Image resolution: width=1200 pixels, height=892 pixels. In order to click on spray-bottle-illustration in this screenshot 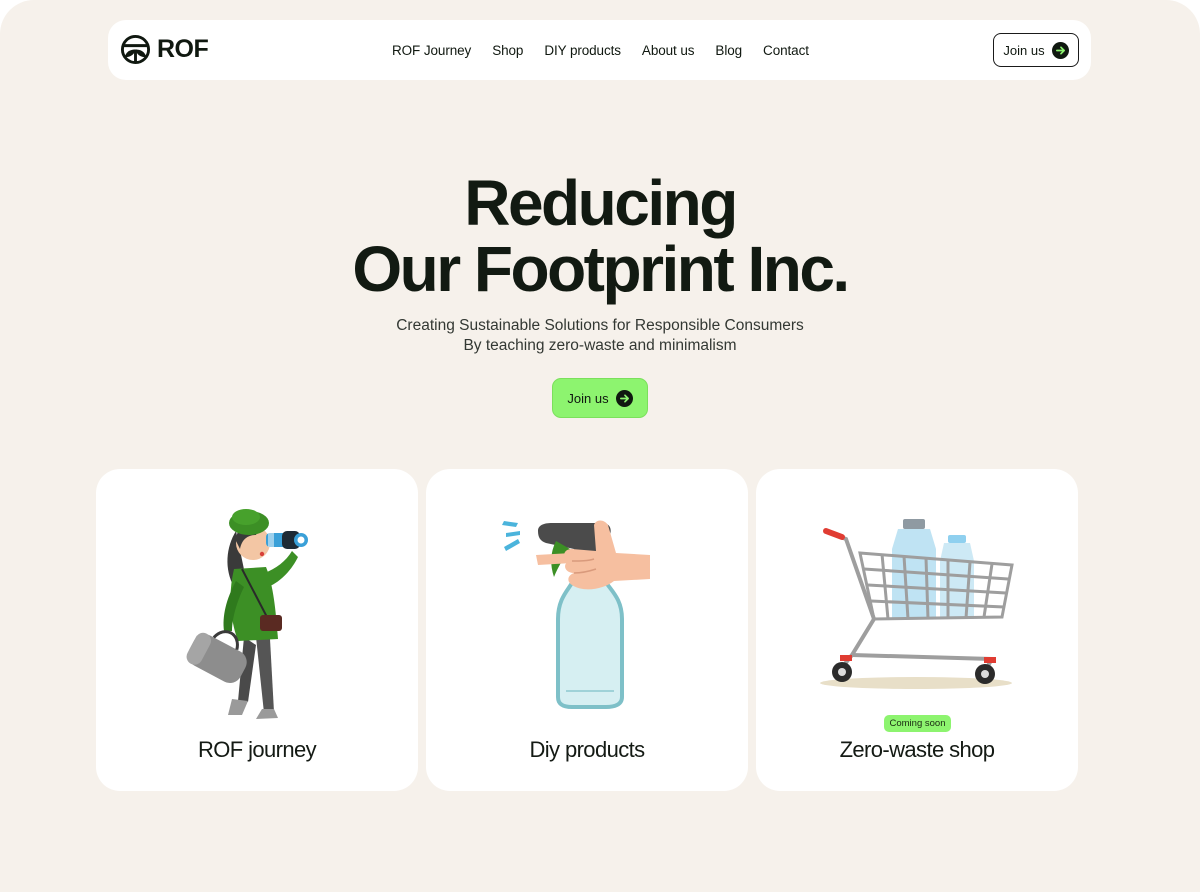, I will do `click(576, 614)`.